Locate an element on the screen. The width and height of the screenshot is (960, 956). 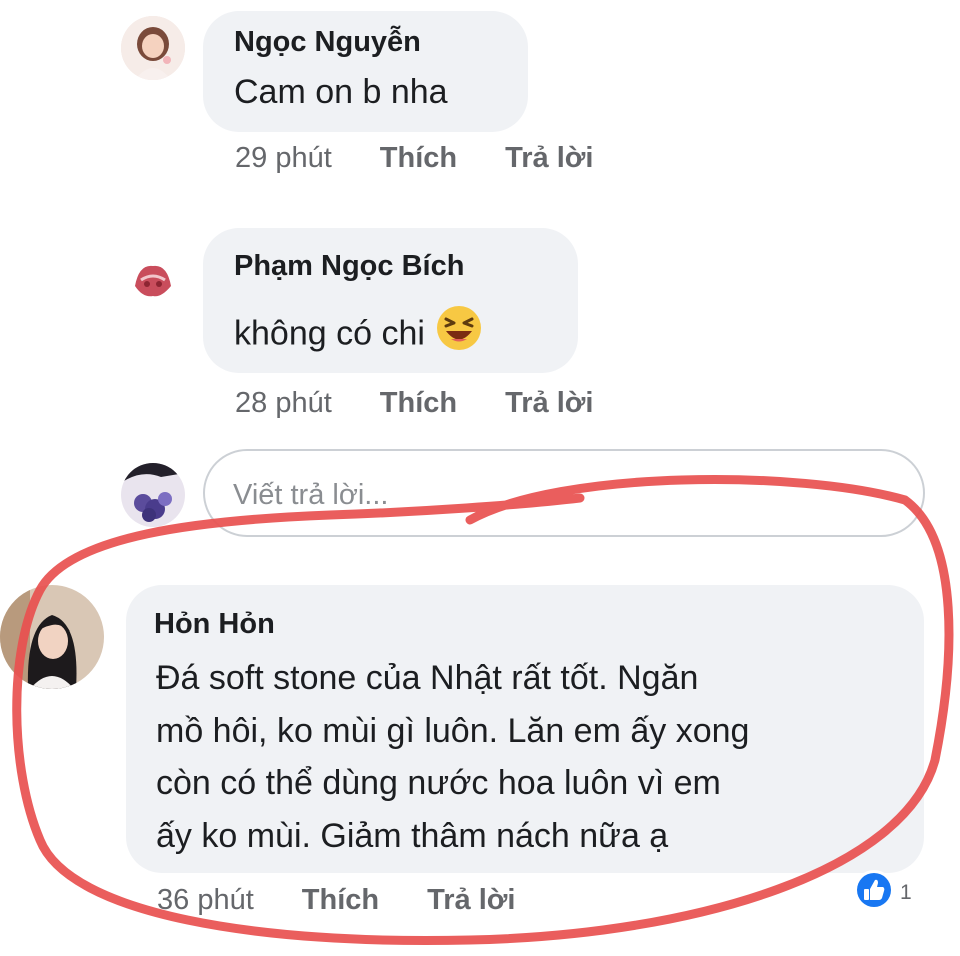
reply-input-box is located at coordinates (564, 493).